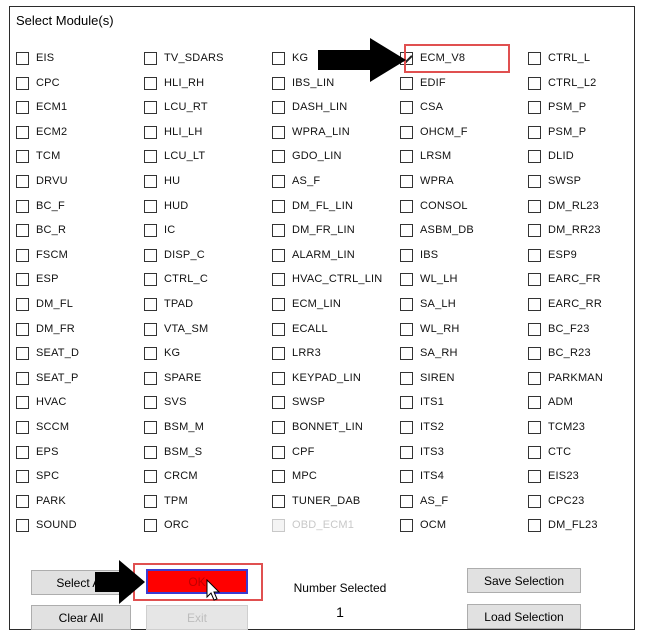 This screenshot has width=648, height=636. I want to click on module-checkbox-item: CONSOL, so click(434, 206).